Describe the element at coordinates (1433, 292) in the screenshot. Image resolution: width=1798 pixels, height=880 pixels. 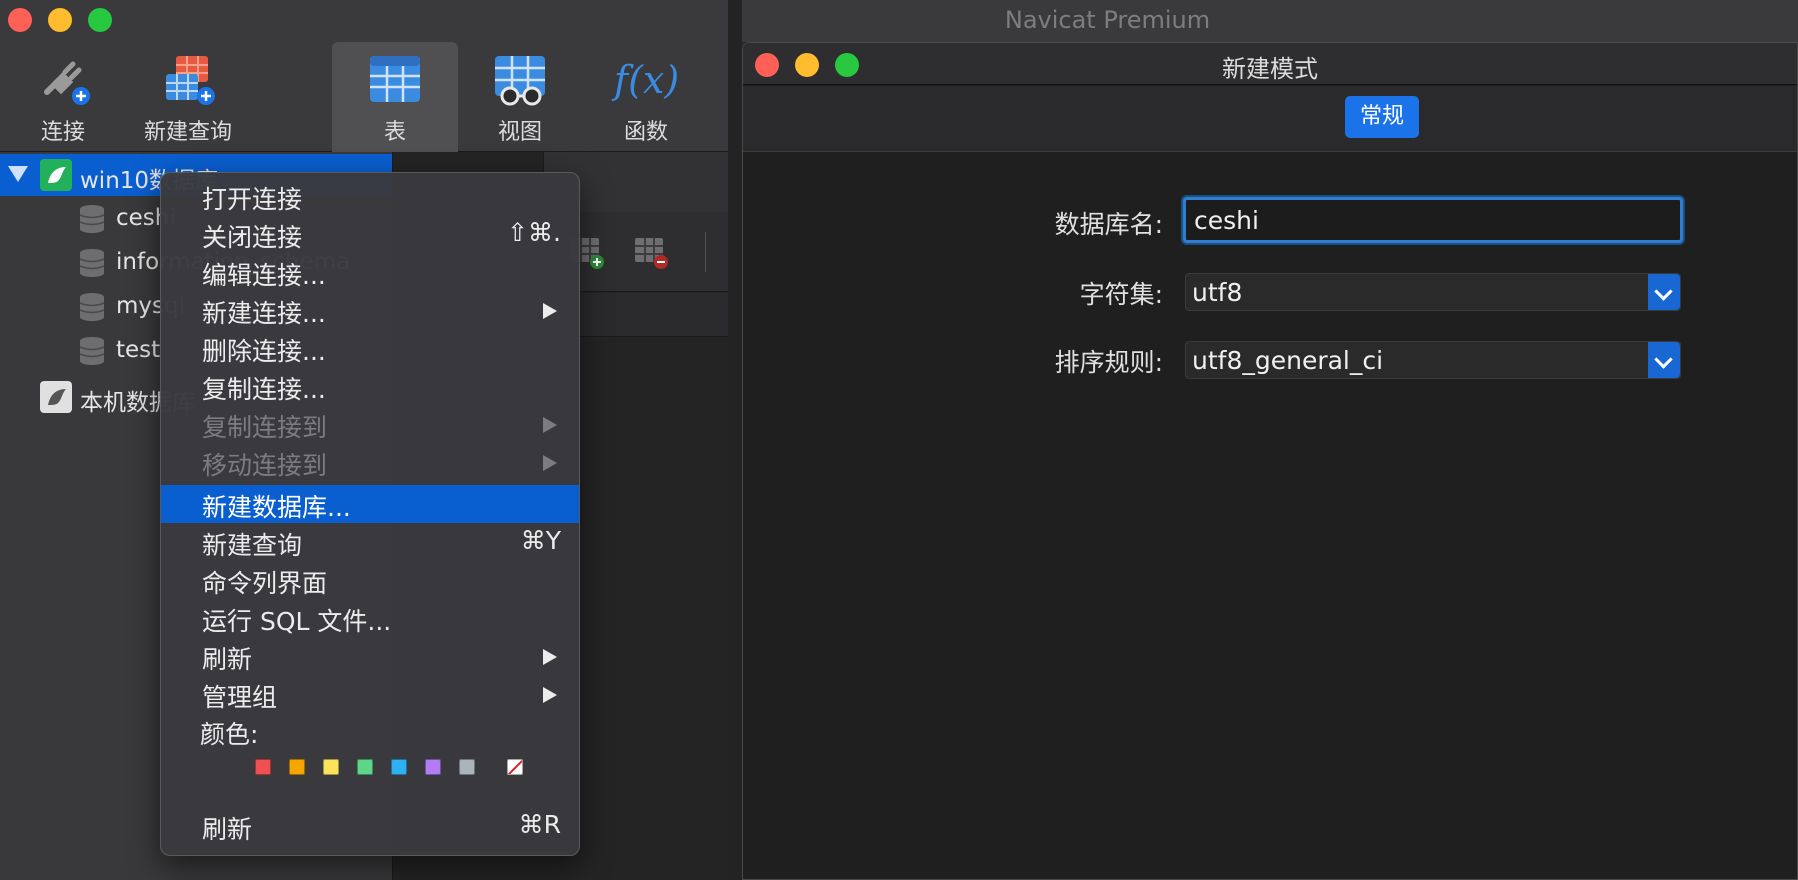
I see `charset-select: utf8` at that location.